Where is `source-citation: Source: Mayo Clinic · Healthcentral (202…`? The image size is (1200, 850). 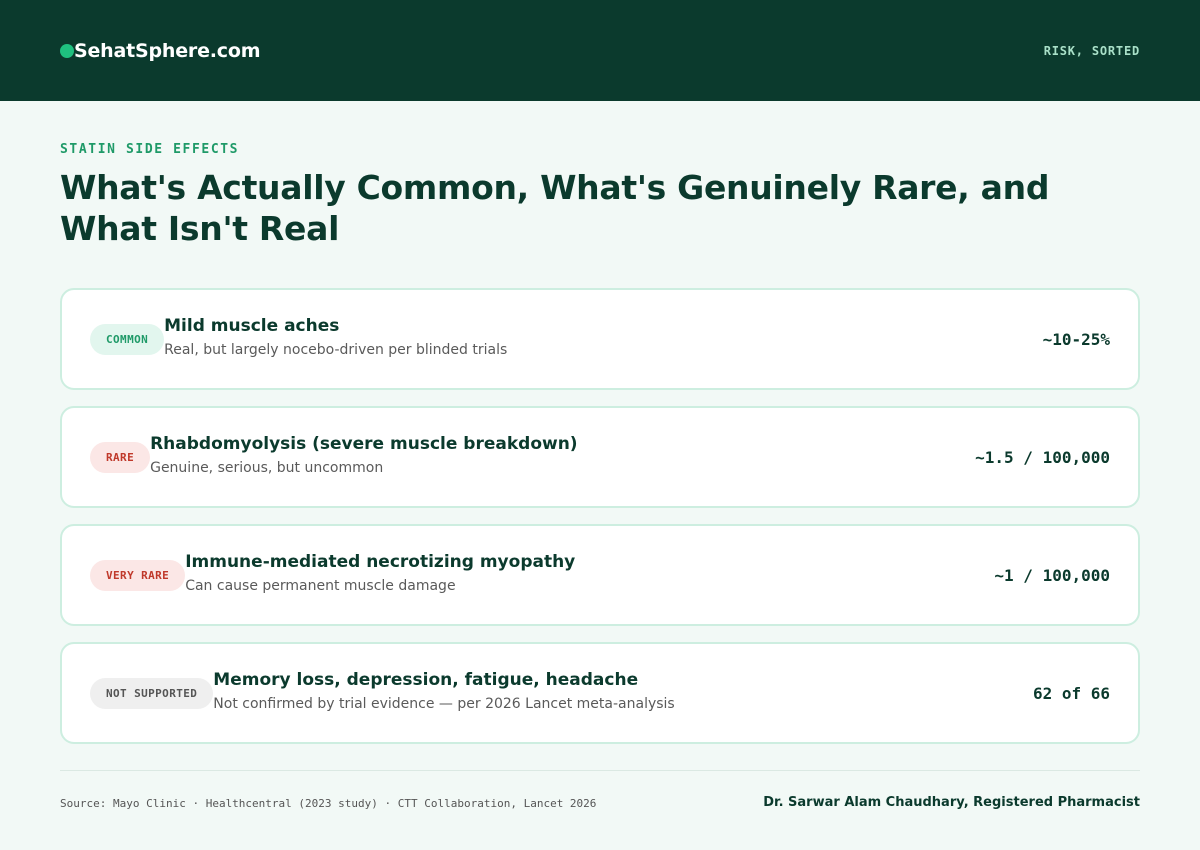
source-citation: Source: Mayo Clinic · Healthcentral (202… is located at coordinates (328, 803).